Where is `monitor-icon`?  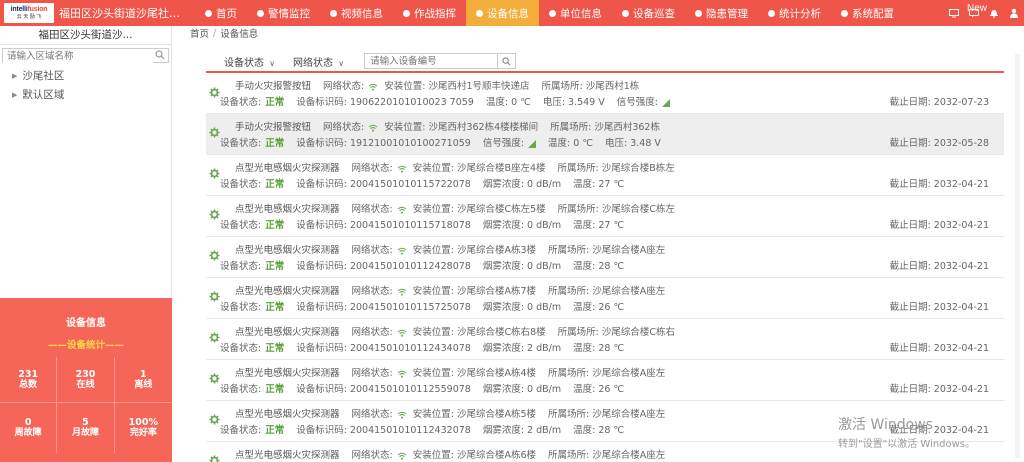 monitor-icon is located at coordinates (954, 13).